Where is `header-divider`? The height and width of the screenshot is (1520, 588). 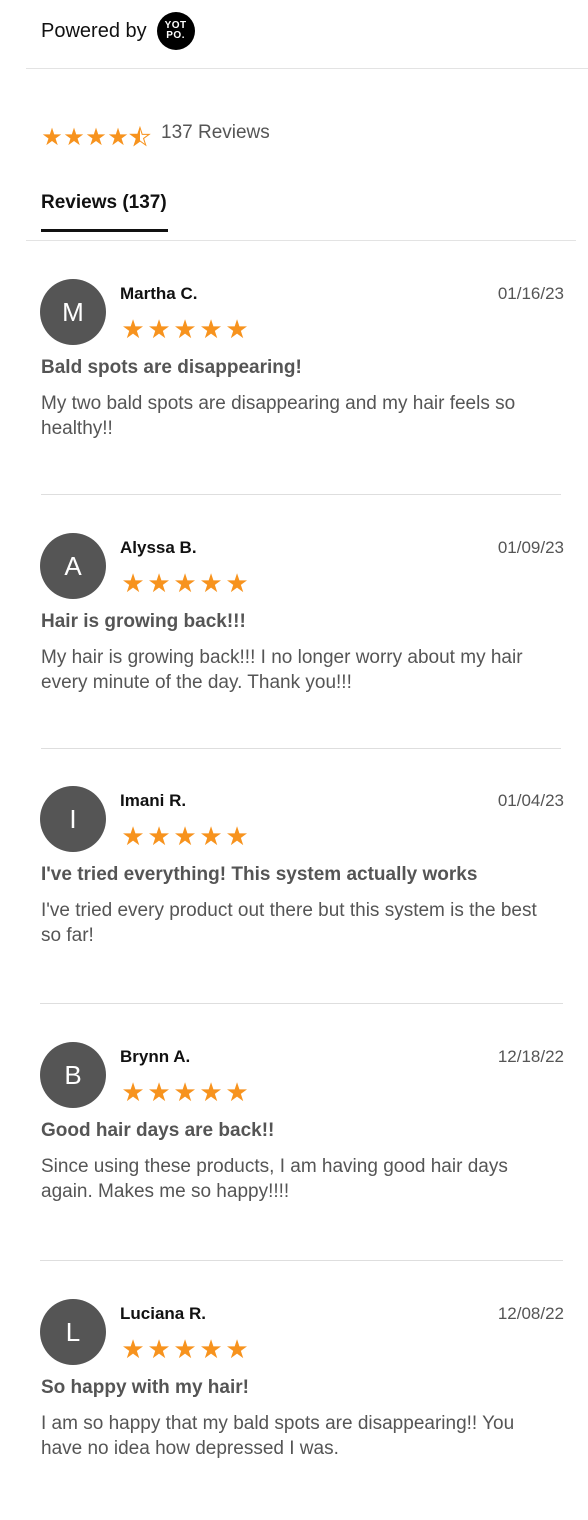
header-divider is located at coordinates (307, 68).